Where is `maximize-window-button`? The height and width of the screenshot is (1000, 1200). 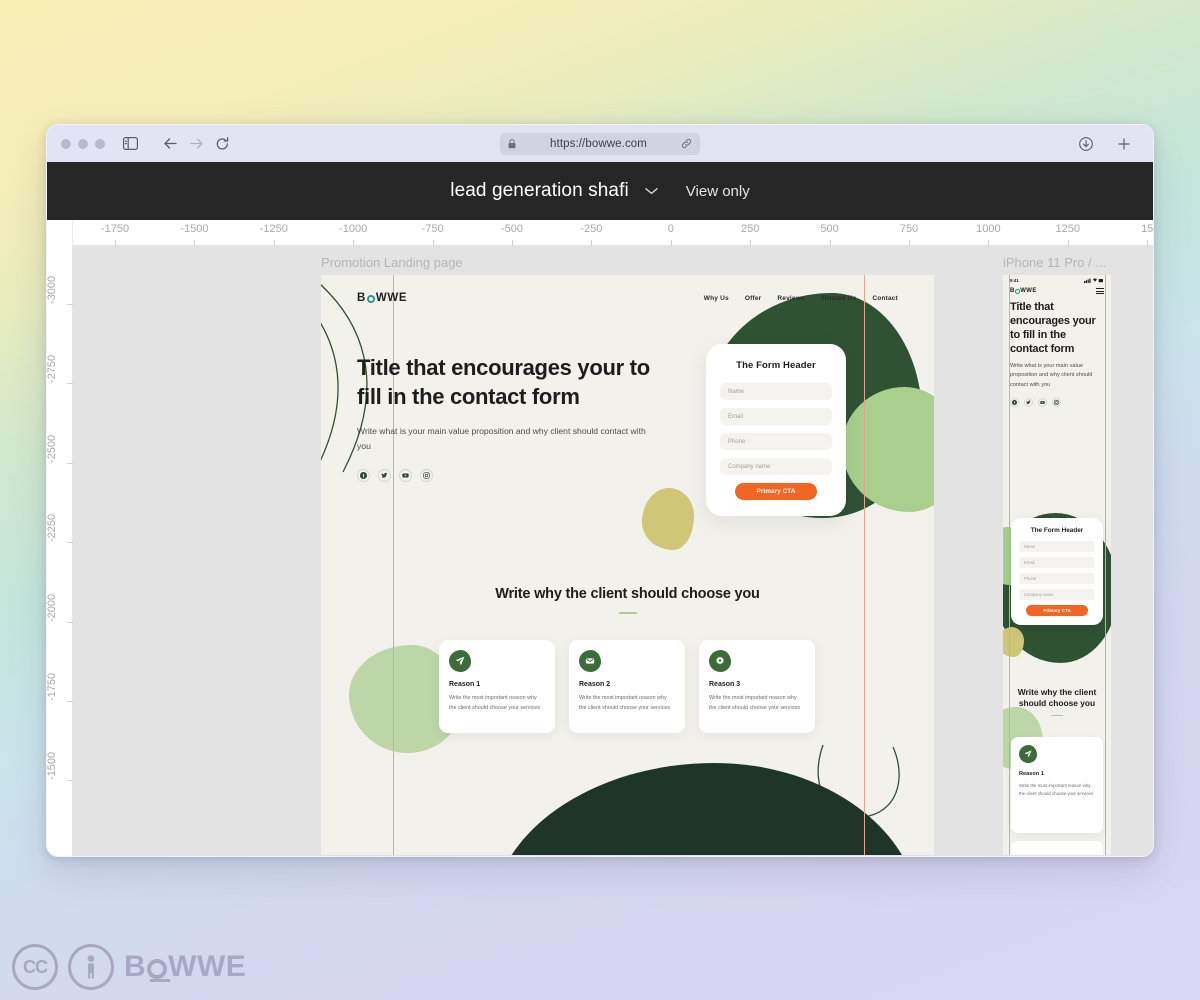
maximize-window-button is located at coordinates (100, 143).